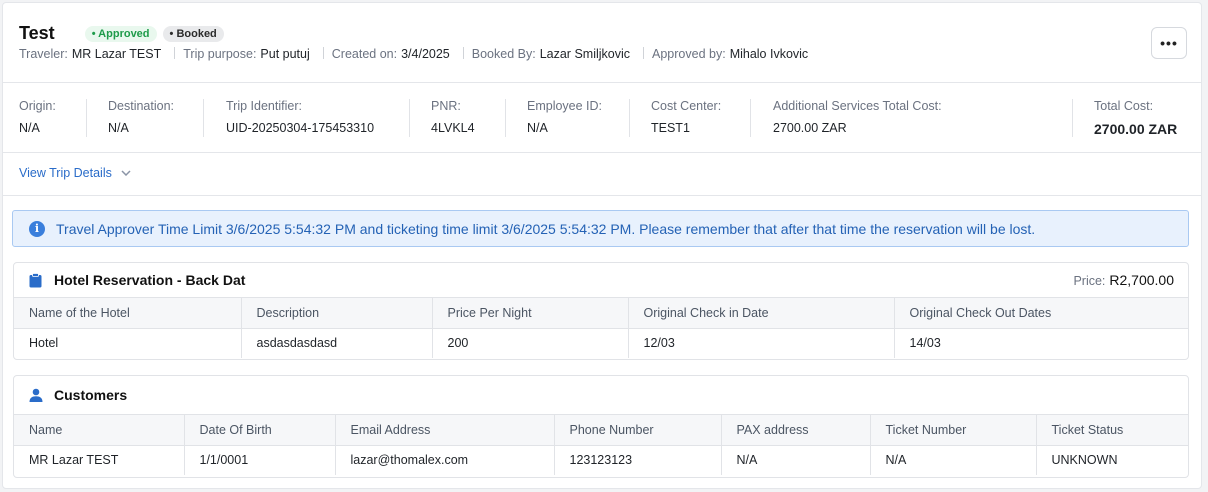 This screenshot has height=492, width=1208. I want to click on meta-booked-by: Booked By: Lazar Smiljkovic, so click(551, 54).